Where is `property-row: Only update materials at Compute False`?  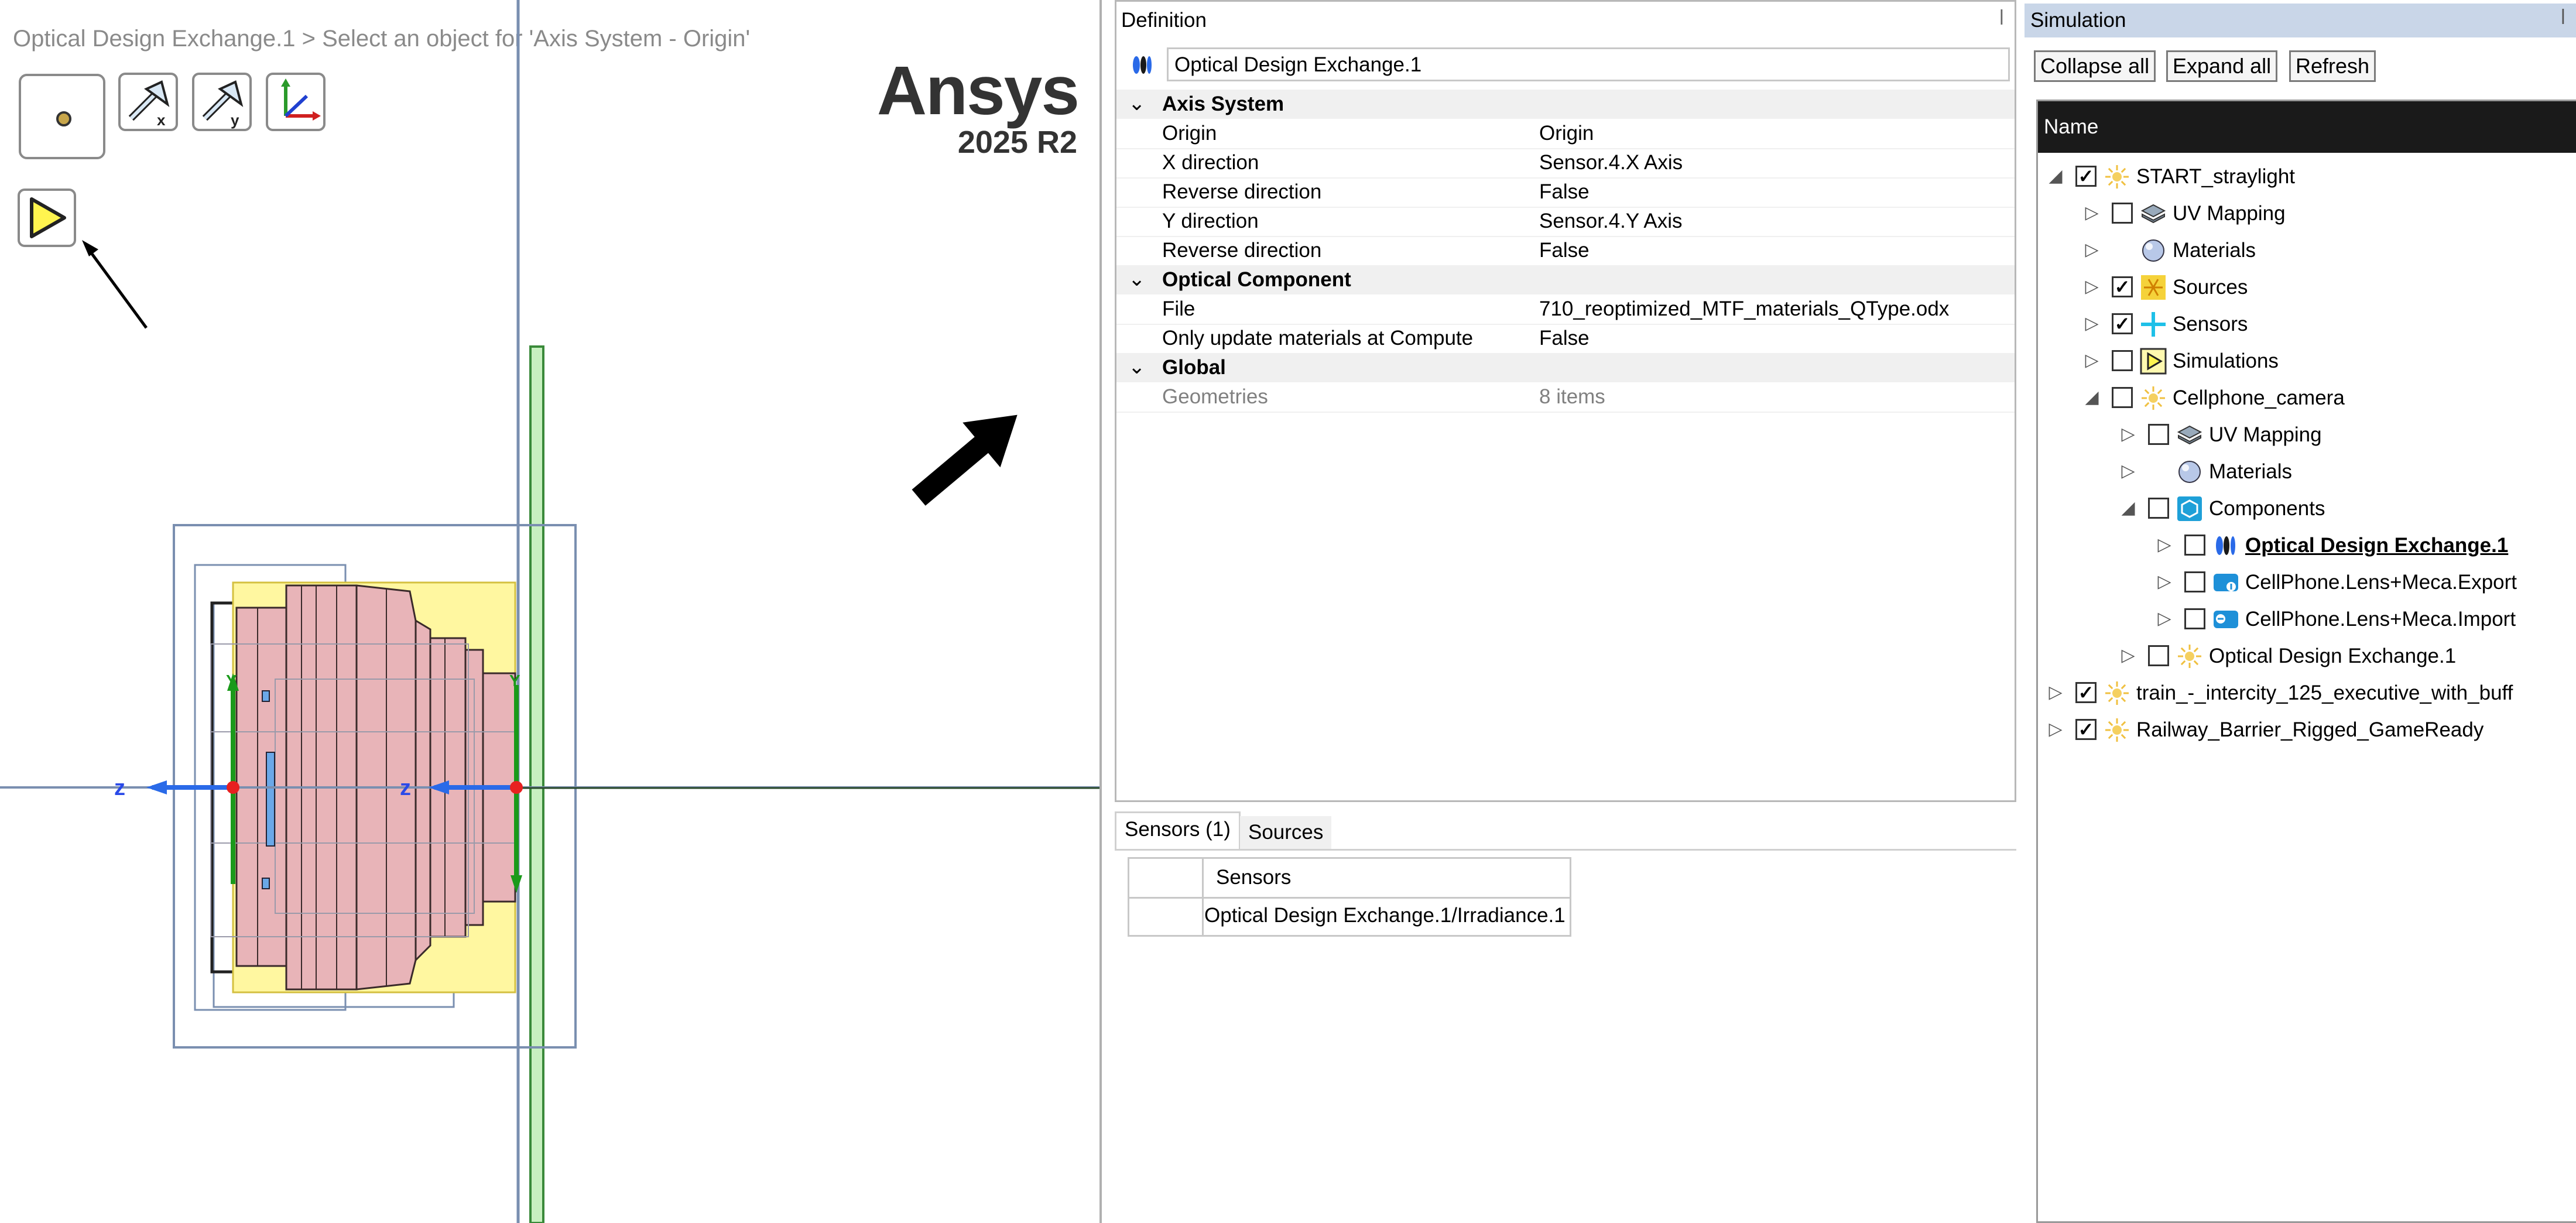
property-row: Only update materials at Compute False is located at coordinates (1565, 339).